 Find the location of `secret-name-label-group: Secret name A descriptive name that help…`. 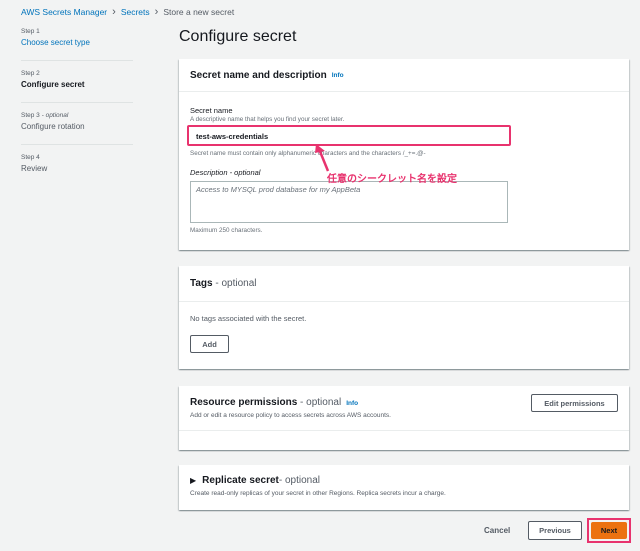

secret-name-label-group: Secret name A descriptive name that help… is located at coordinates (267, 114).